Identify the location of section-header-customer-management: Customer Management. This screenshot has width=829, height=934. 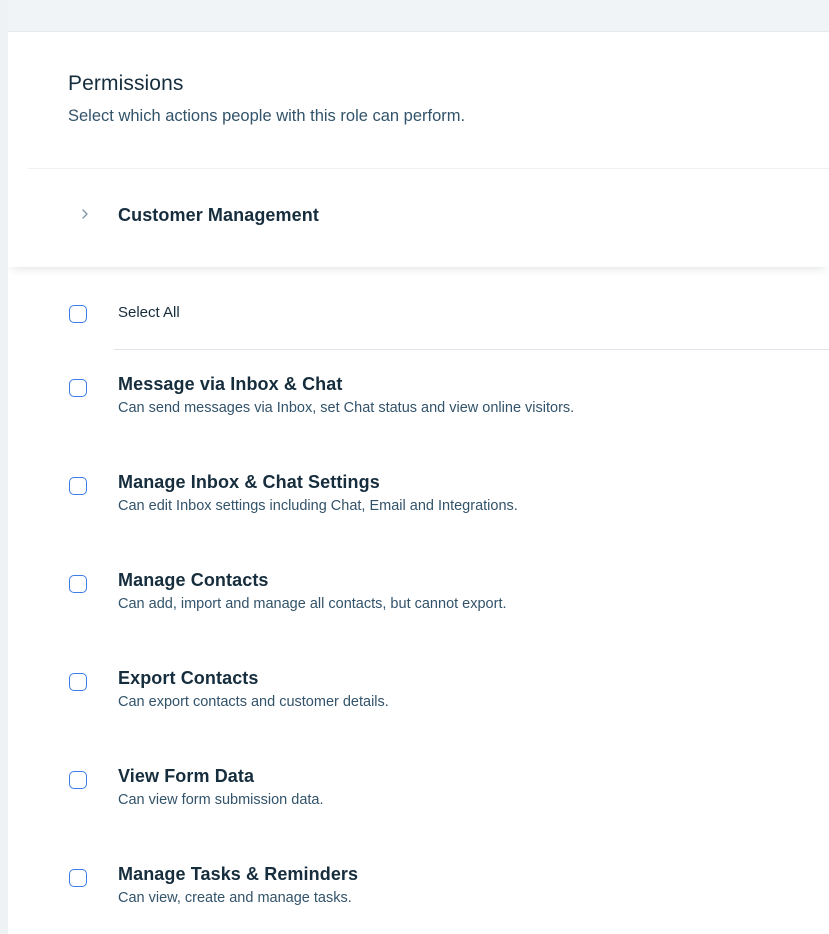
(418, 218).